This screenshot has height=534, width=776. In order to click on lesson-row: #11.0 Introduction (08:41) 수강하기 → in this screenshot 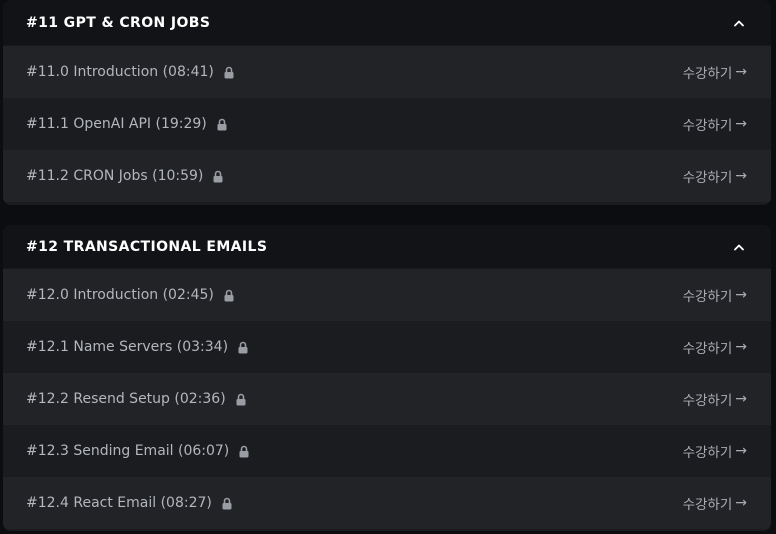, I will do `click(387, 72)`.